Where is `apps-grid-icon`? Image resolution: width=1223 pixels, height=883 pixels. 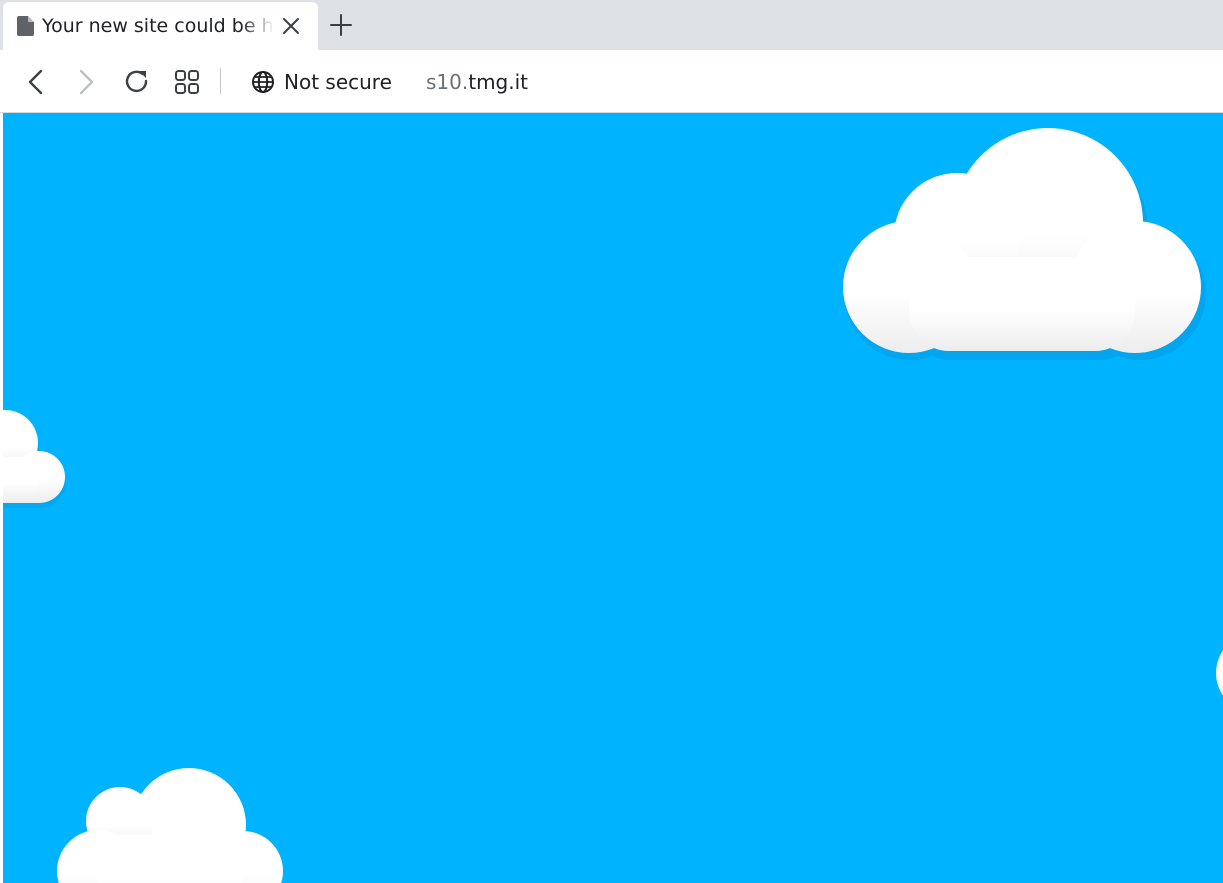
apps-grid-icon is located at coordinates (188, 82).